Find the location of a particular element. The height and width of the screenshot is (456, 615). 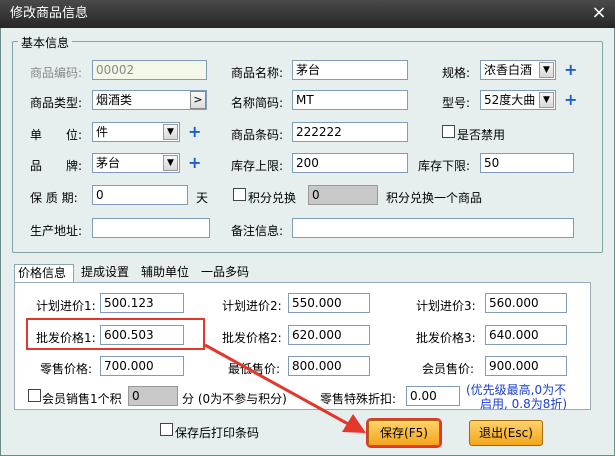

member-points-checkbox is located at coordinates (34, 395).